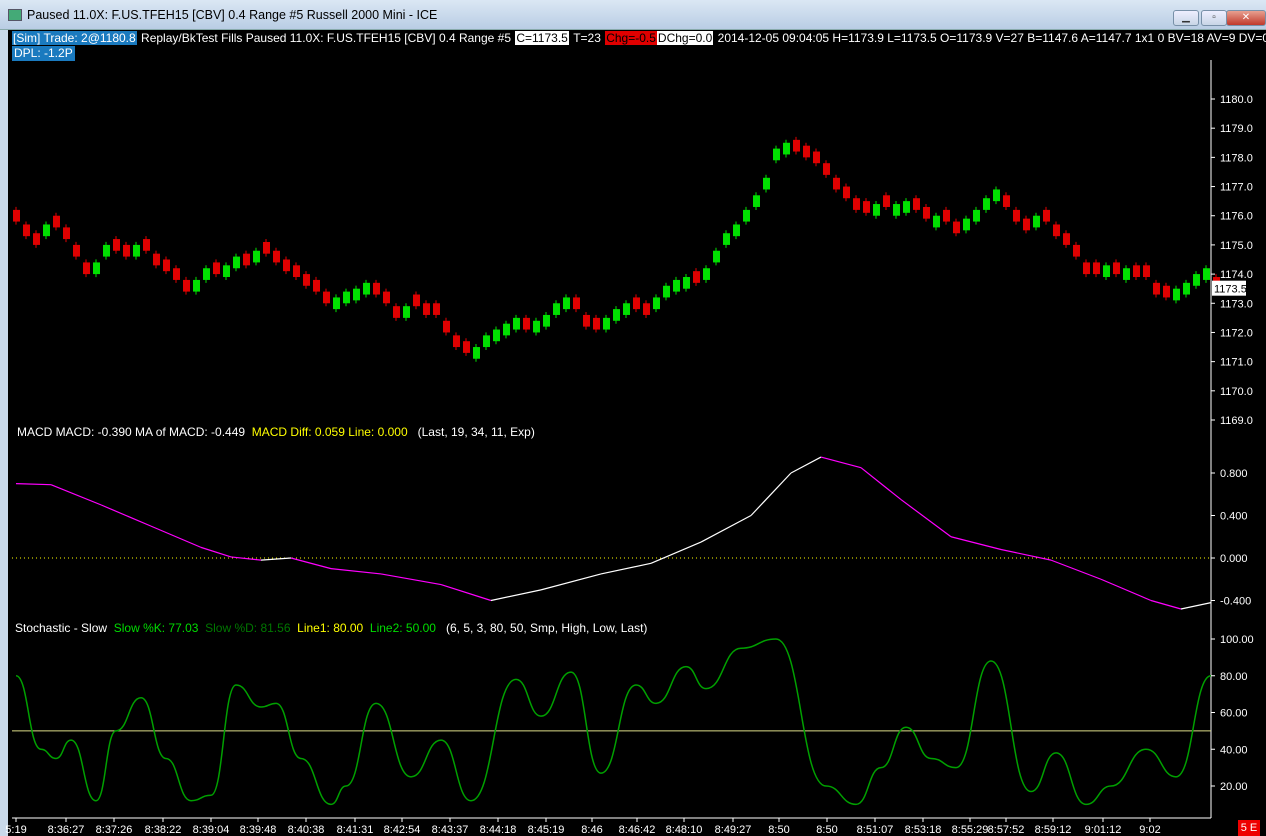 Image resolution: width=1266 pixels, height=836 pixels. Describe the element at coordinates (402, 628) in the screenshot. I see `stoch-line2: Line2: 50.00` at that location.